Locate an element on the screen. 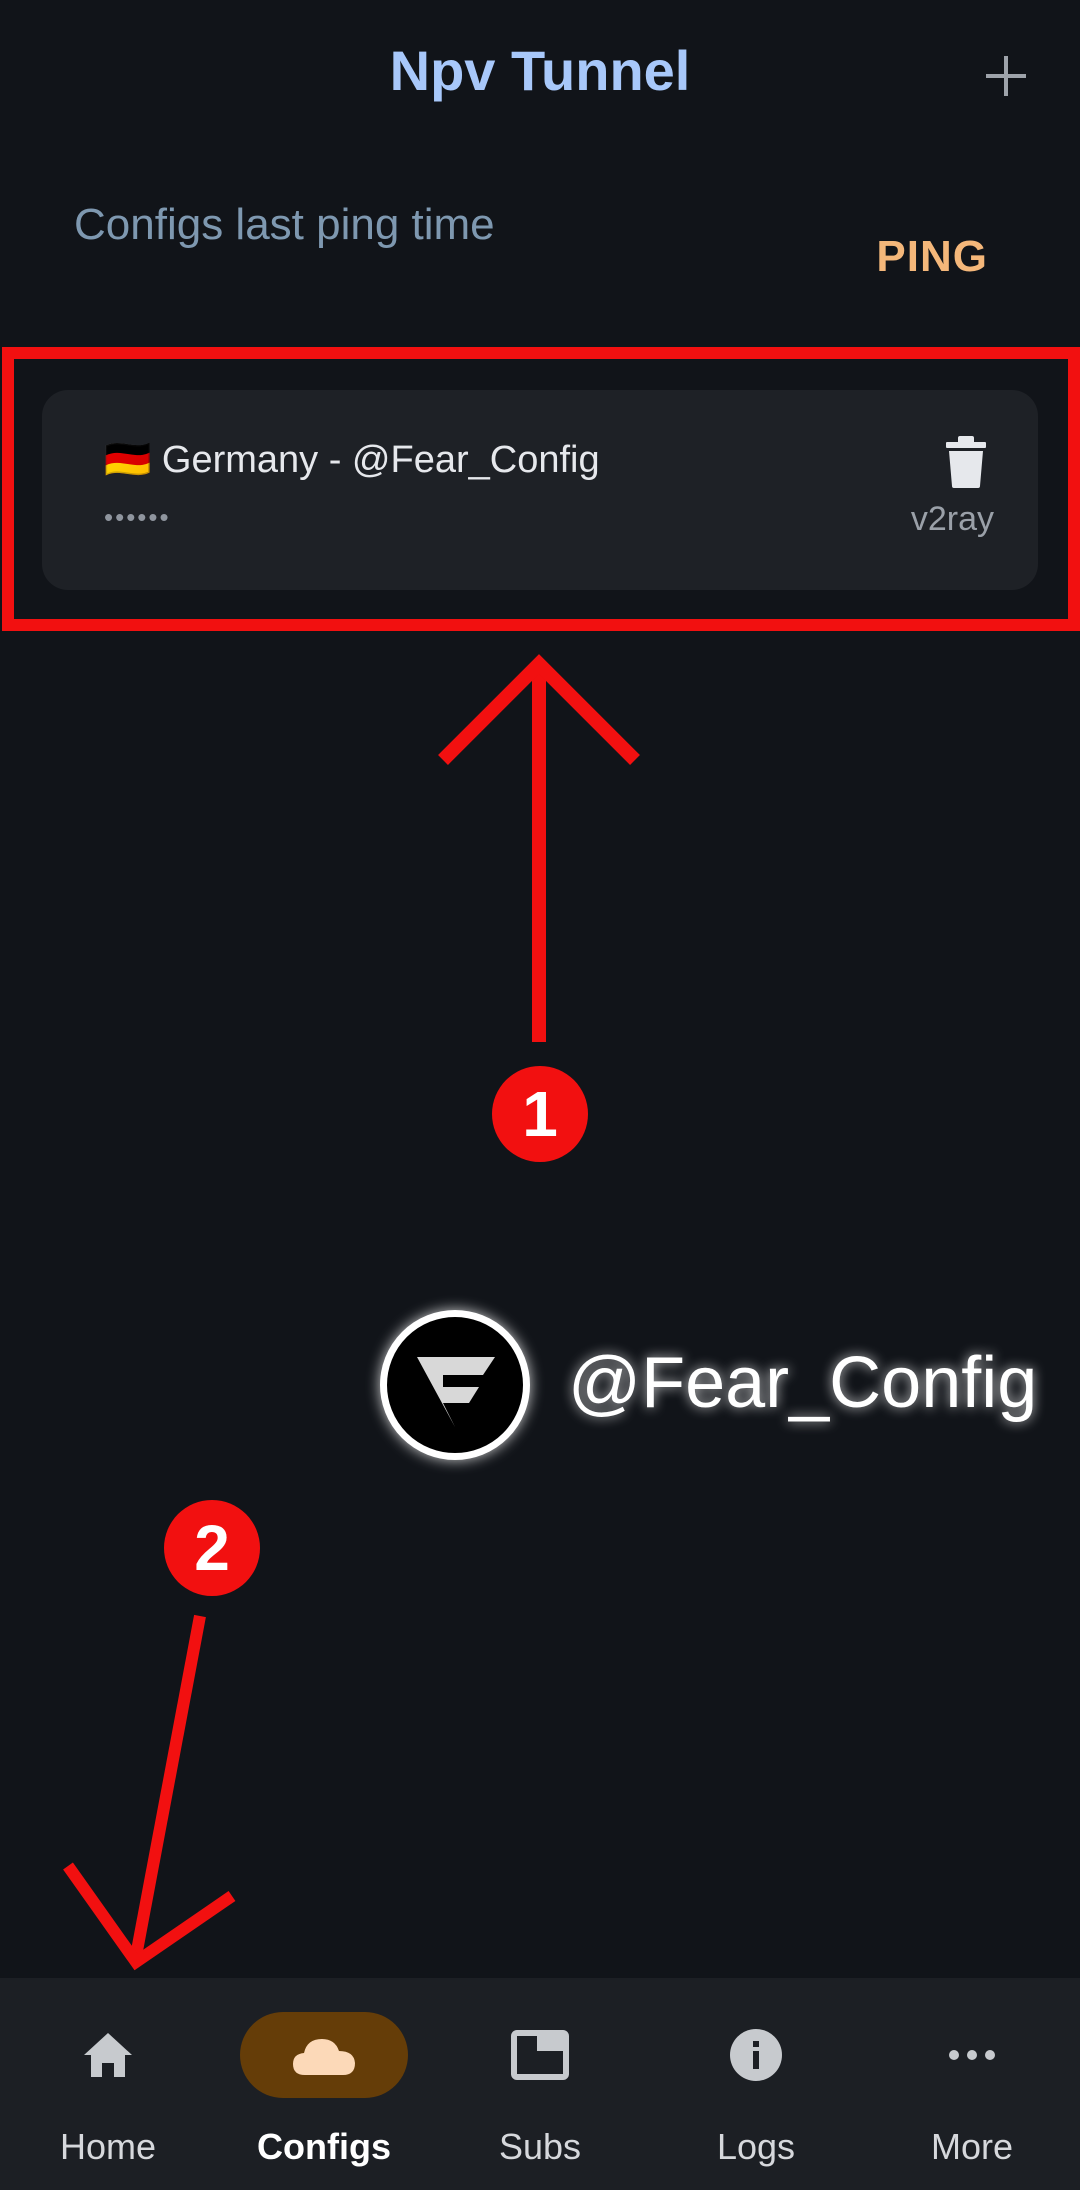 Image resolution: width=1080 pixels, height=2190 pixels. nav-item-more: More is located at coordinates (972, 2084).